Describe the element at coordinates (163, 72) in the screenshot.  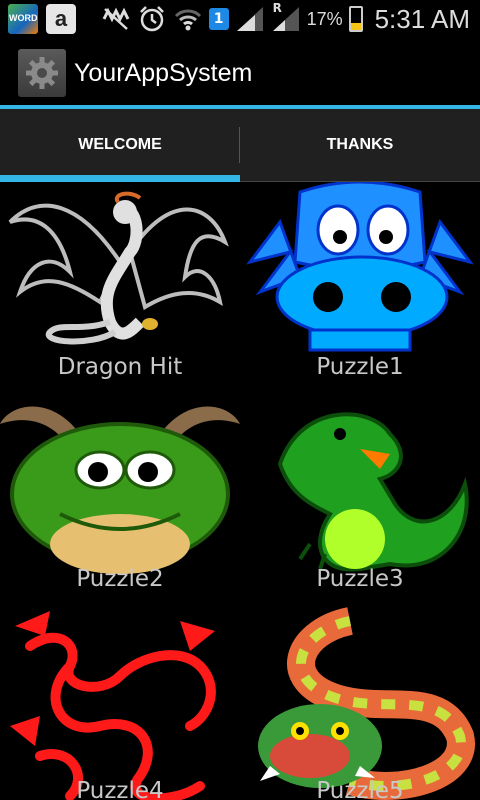
I see `app-title: YourAppSystem` at that location.